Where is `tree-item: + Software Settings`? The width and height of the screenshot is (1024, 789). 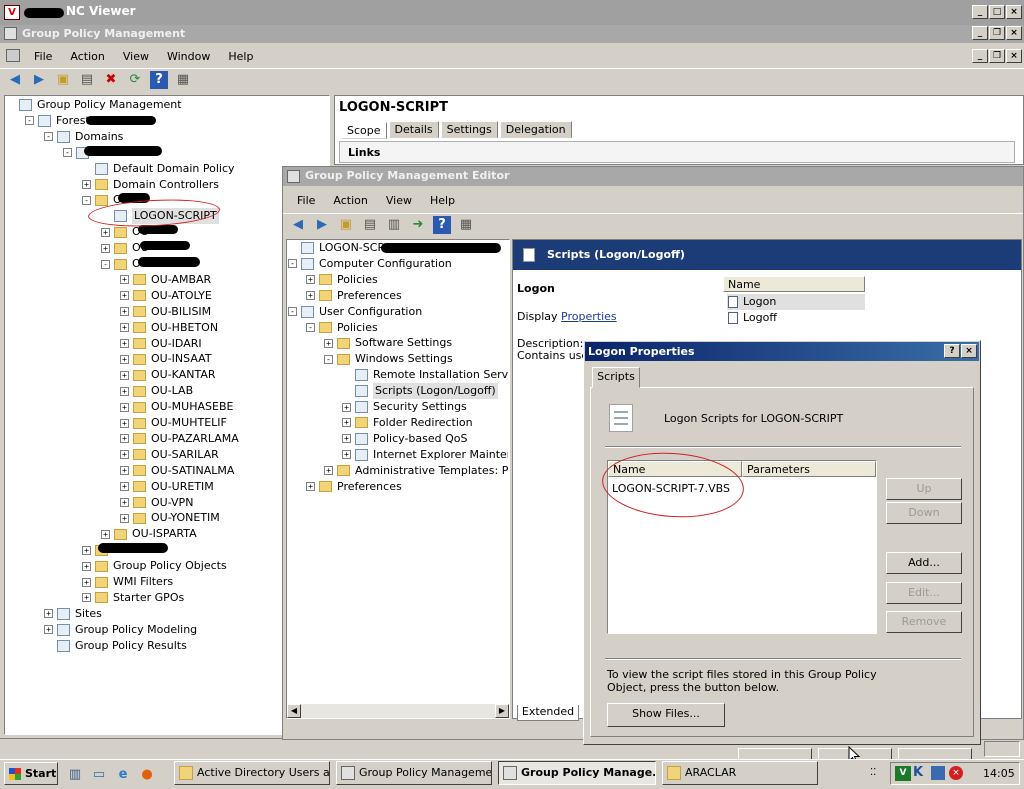
tree-item: + Software Settings is located at coordinates (388, 343).